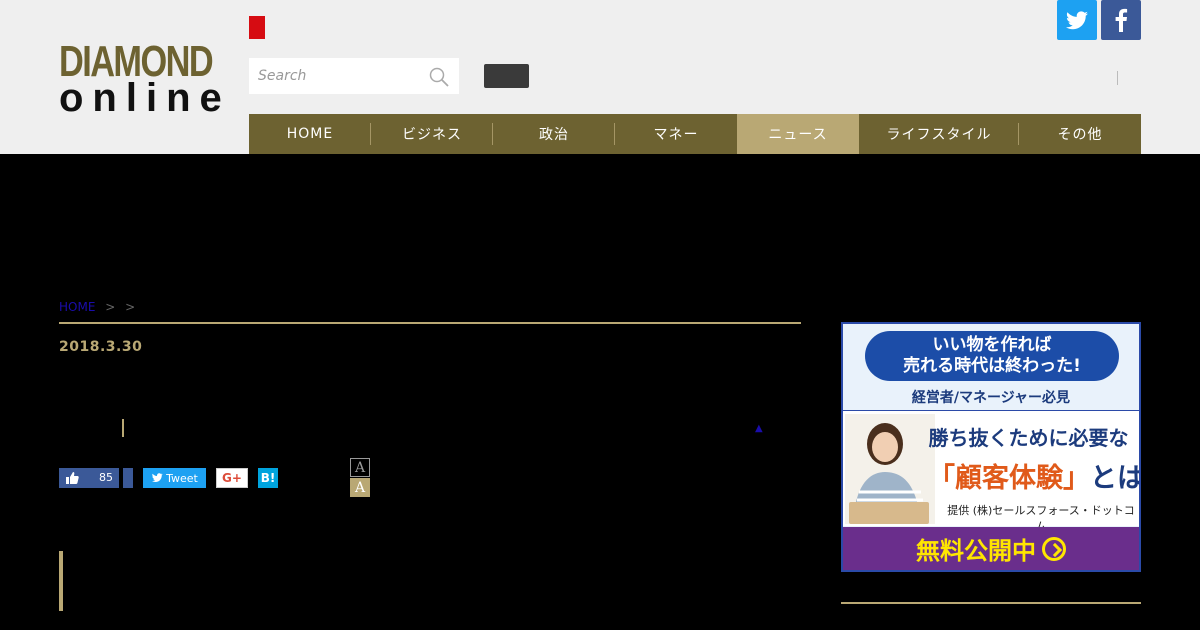 This screenshot has height=630, width=1200. I want to click on triangle-icon: ▲, so click(759, 428).